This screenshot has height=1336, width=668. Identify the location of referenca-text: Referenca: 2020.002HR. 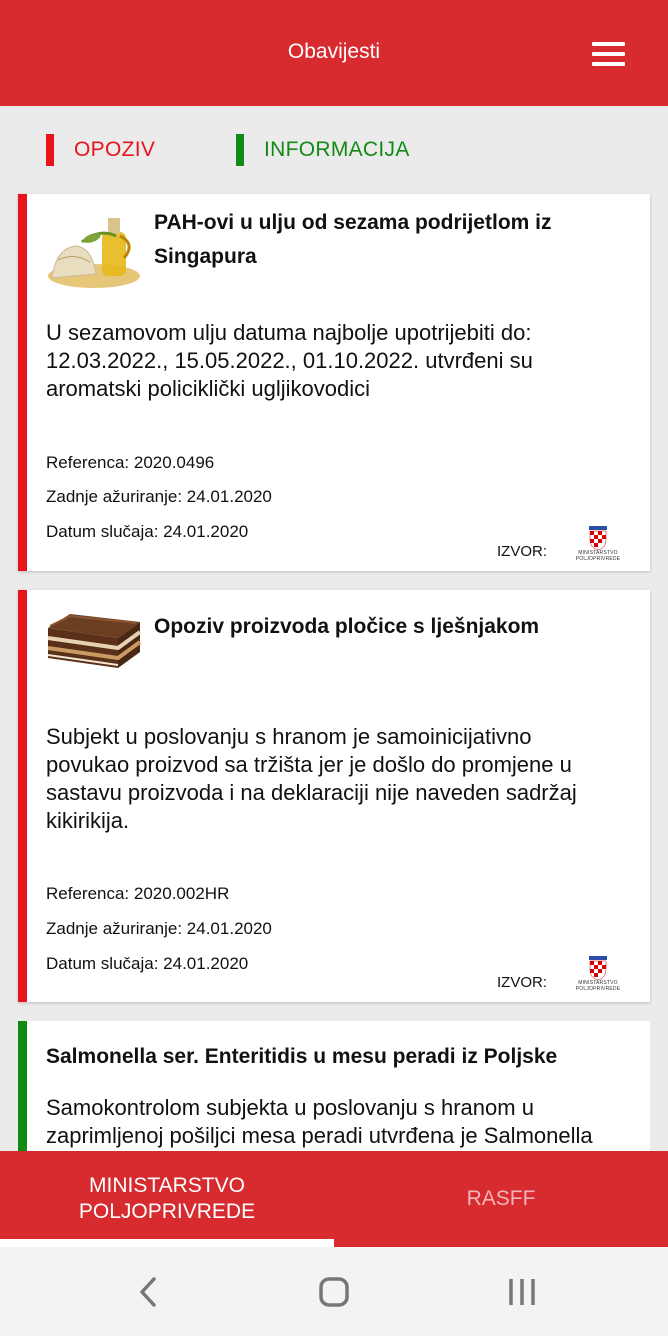
(138, 893).